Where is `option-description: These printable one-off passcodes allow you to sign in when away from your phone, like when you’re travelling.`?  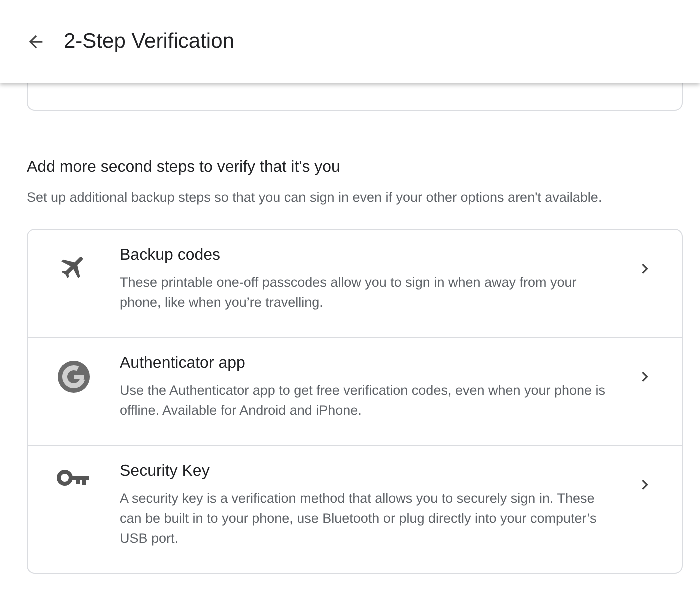
option-description: These printable one-off passcodes allow you to sign in when away from your phone, like when you’re travelling. is located at coordinates (349, 293).